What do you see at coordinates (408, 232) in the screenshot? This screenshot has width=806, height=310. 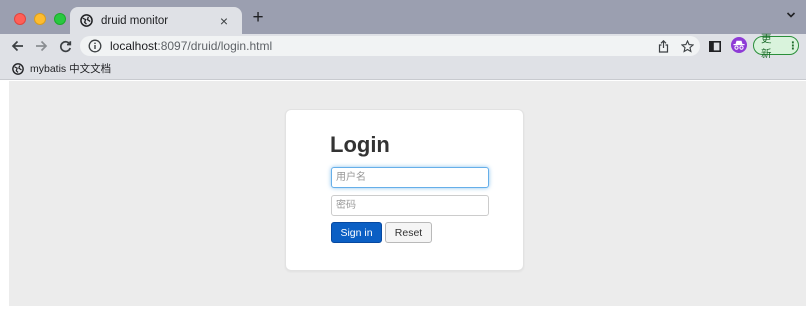 I see `reset-button: Reset` at bounding box center [408, 232].